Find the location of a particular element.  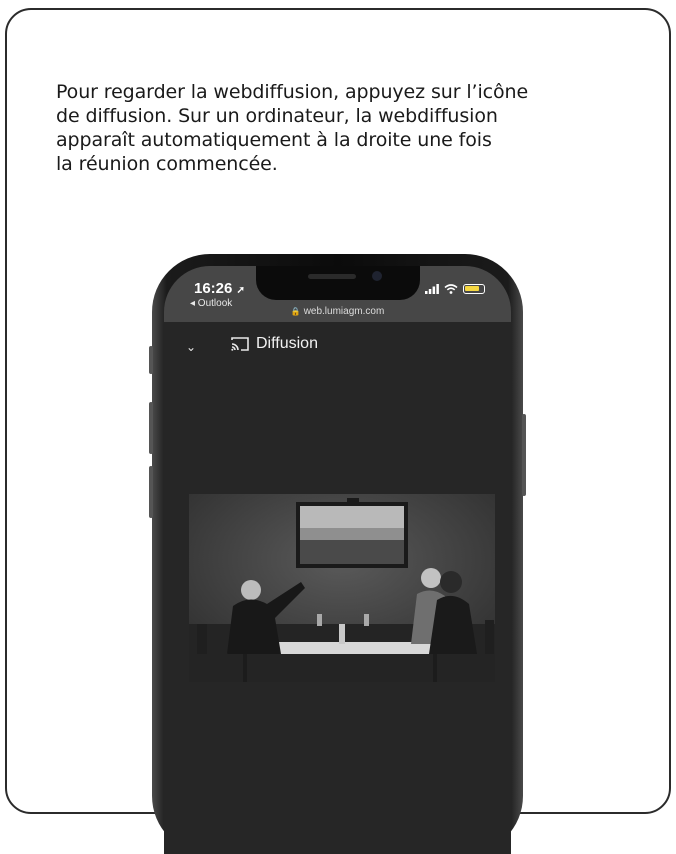

lock-icon: 🔒 is located at coordinates (295, 311).